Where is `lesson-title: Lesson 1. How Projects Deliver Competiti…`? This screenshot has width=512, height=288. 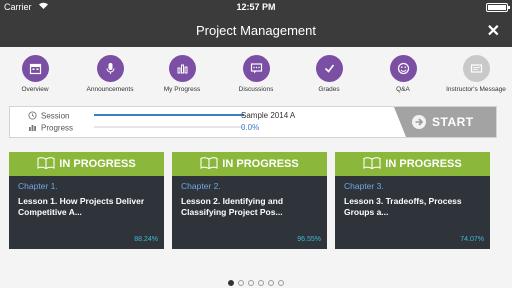
lesson-title: Lesson 1. How Projects Deliver Competiti… is located at coordinates (81, 206).